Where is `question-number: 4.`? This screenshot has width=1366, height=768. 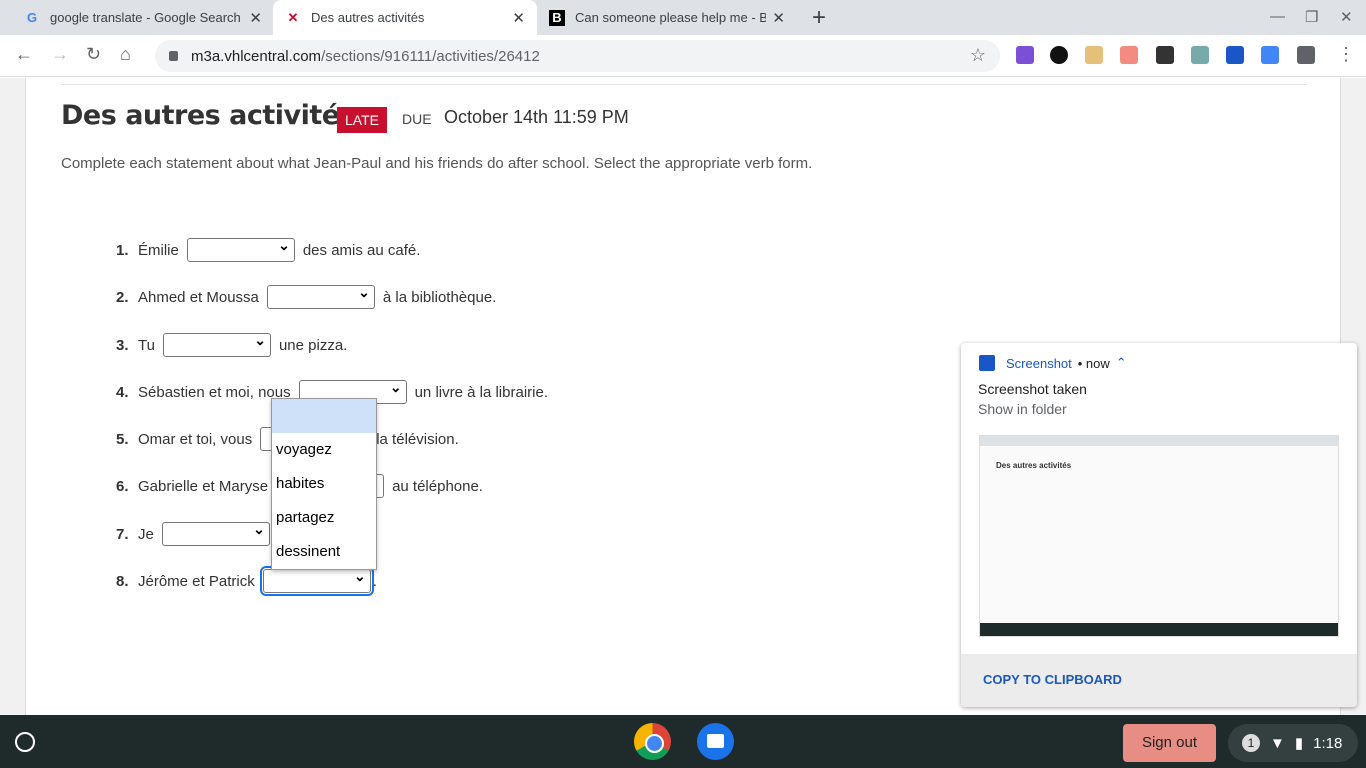 question-number: 4. is located at coordinates (122, 392).